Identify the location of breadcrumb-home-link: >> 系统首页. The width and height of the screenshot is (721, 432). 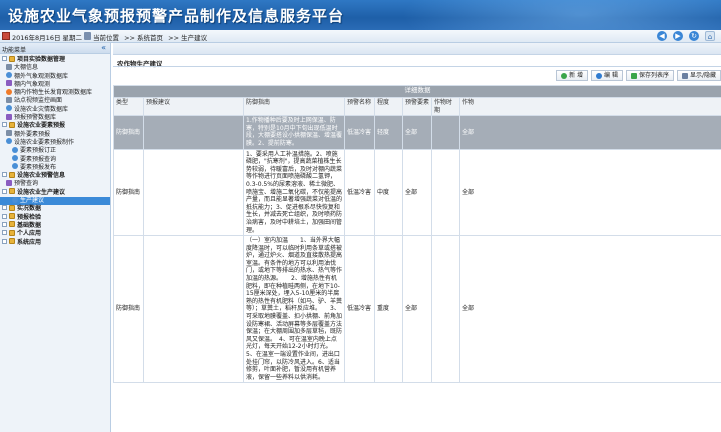
(143, 38).